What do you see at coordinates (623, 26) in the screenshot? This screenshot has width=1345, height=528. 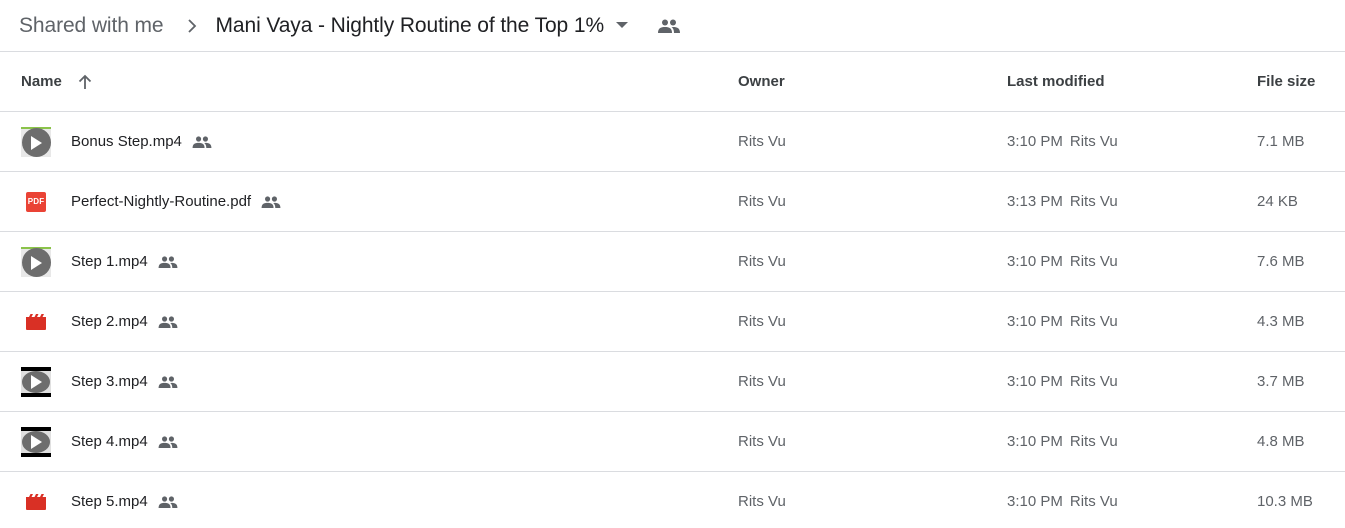 I see `arrow-drop-down-icon` at bounding box center [623, 26].